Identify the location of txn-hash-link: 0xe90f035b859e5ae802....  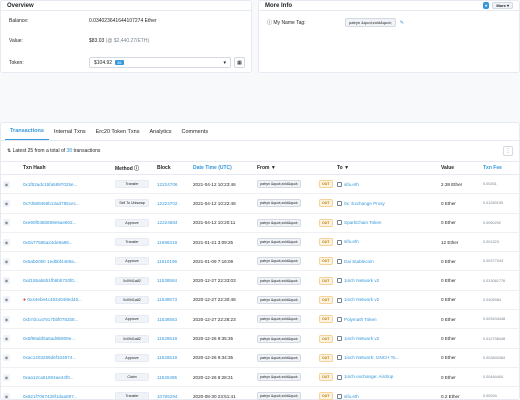
(49, 222).